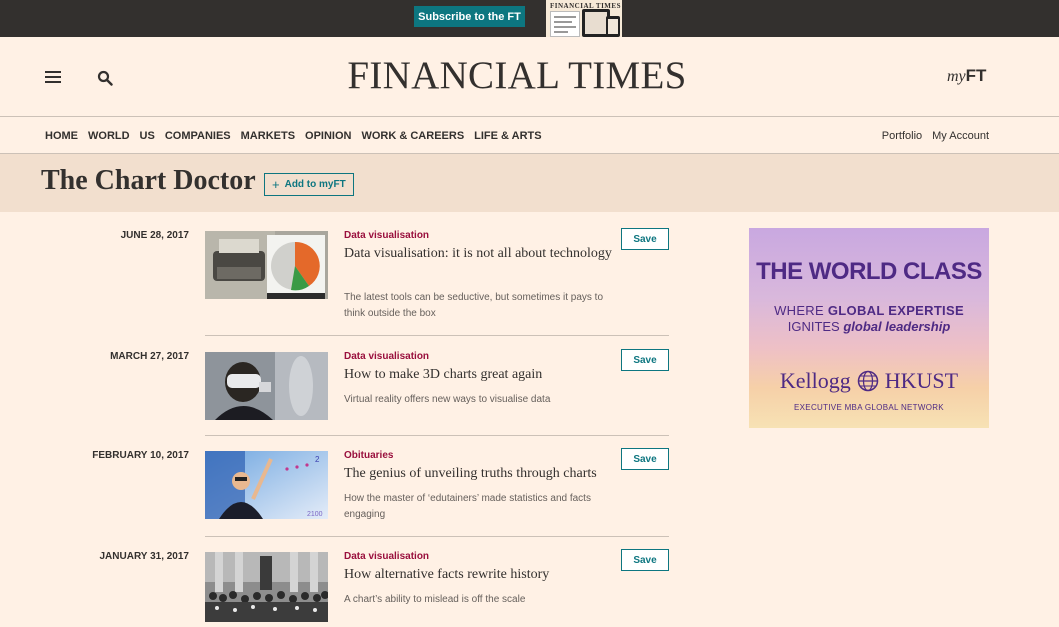 This screenshot has width=1059, height=627. I want to click on myft-link: myFT, so click(966, 76).